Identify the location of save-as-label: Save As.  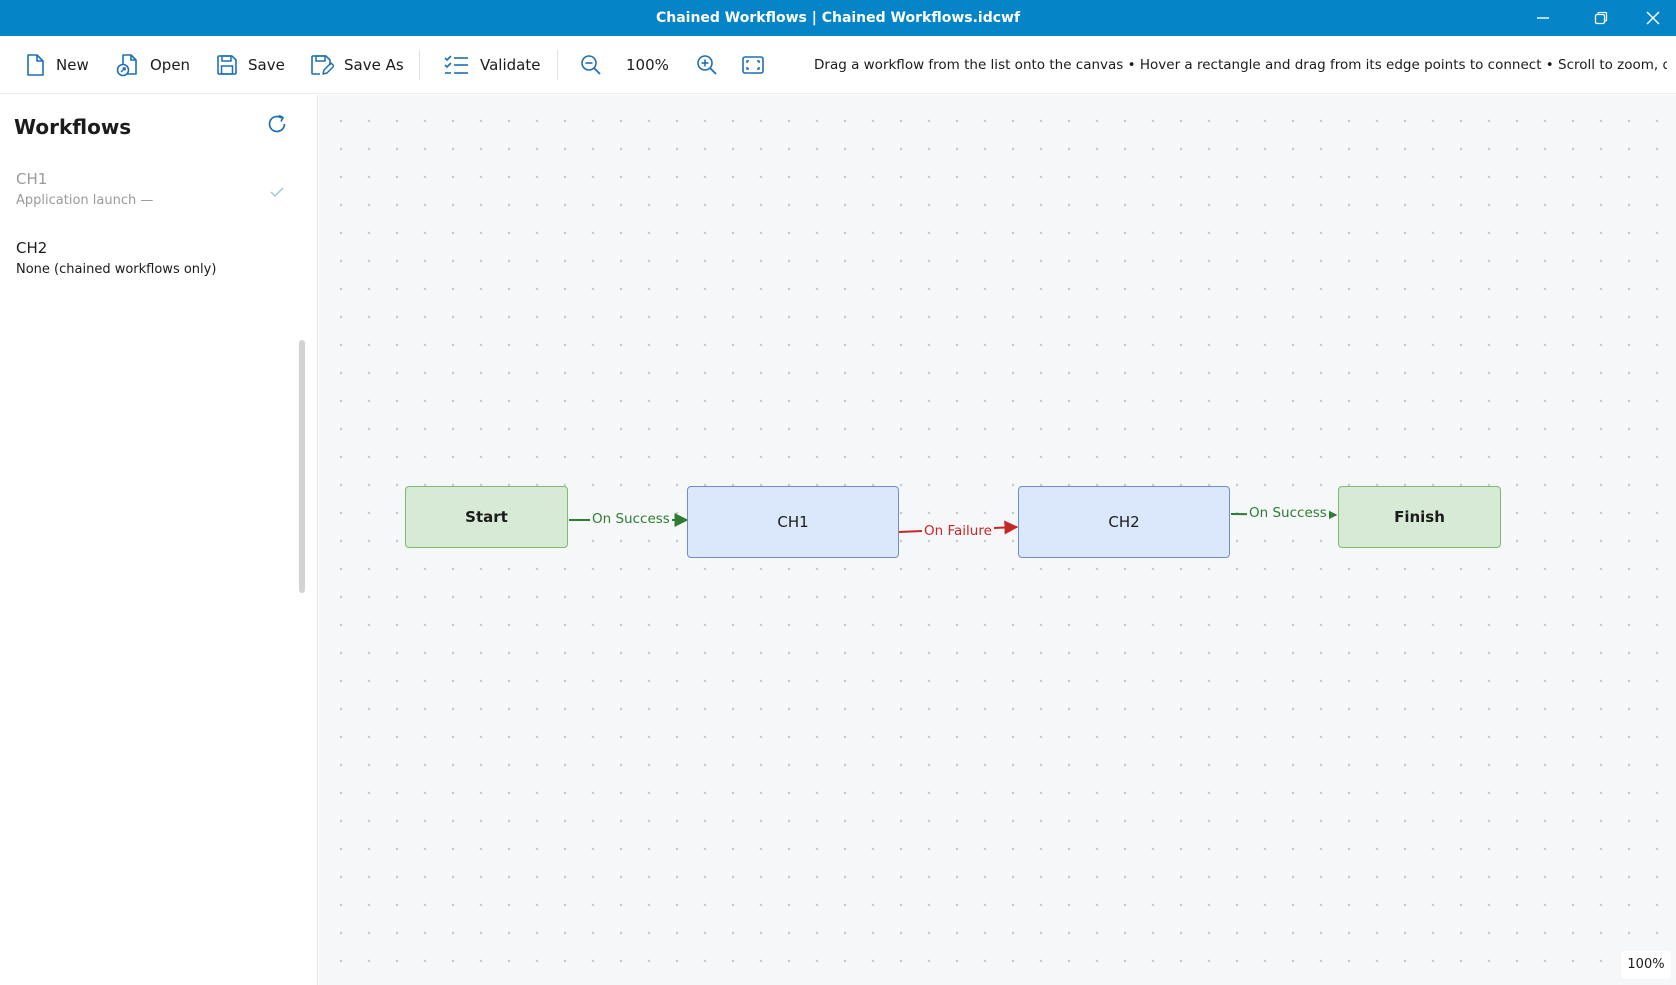
(374, 65).